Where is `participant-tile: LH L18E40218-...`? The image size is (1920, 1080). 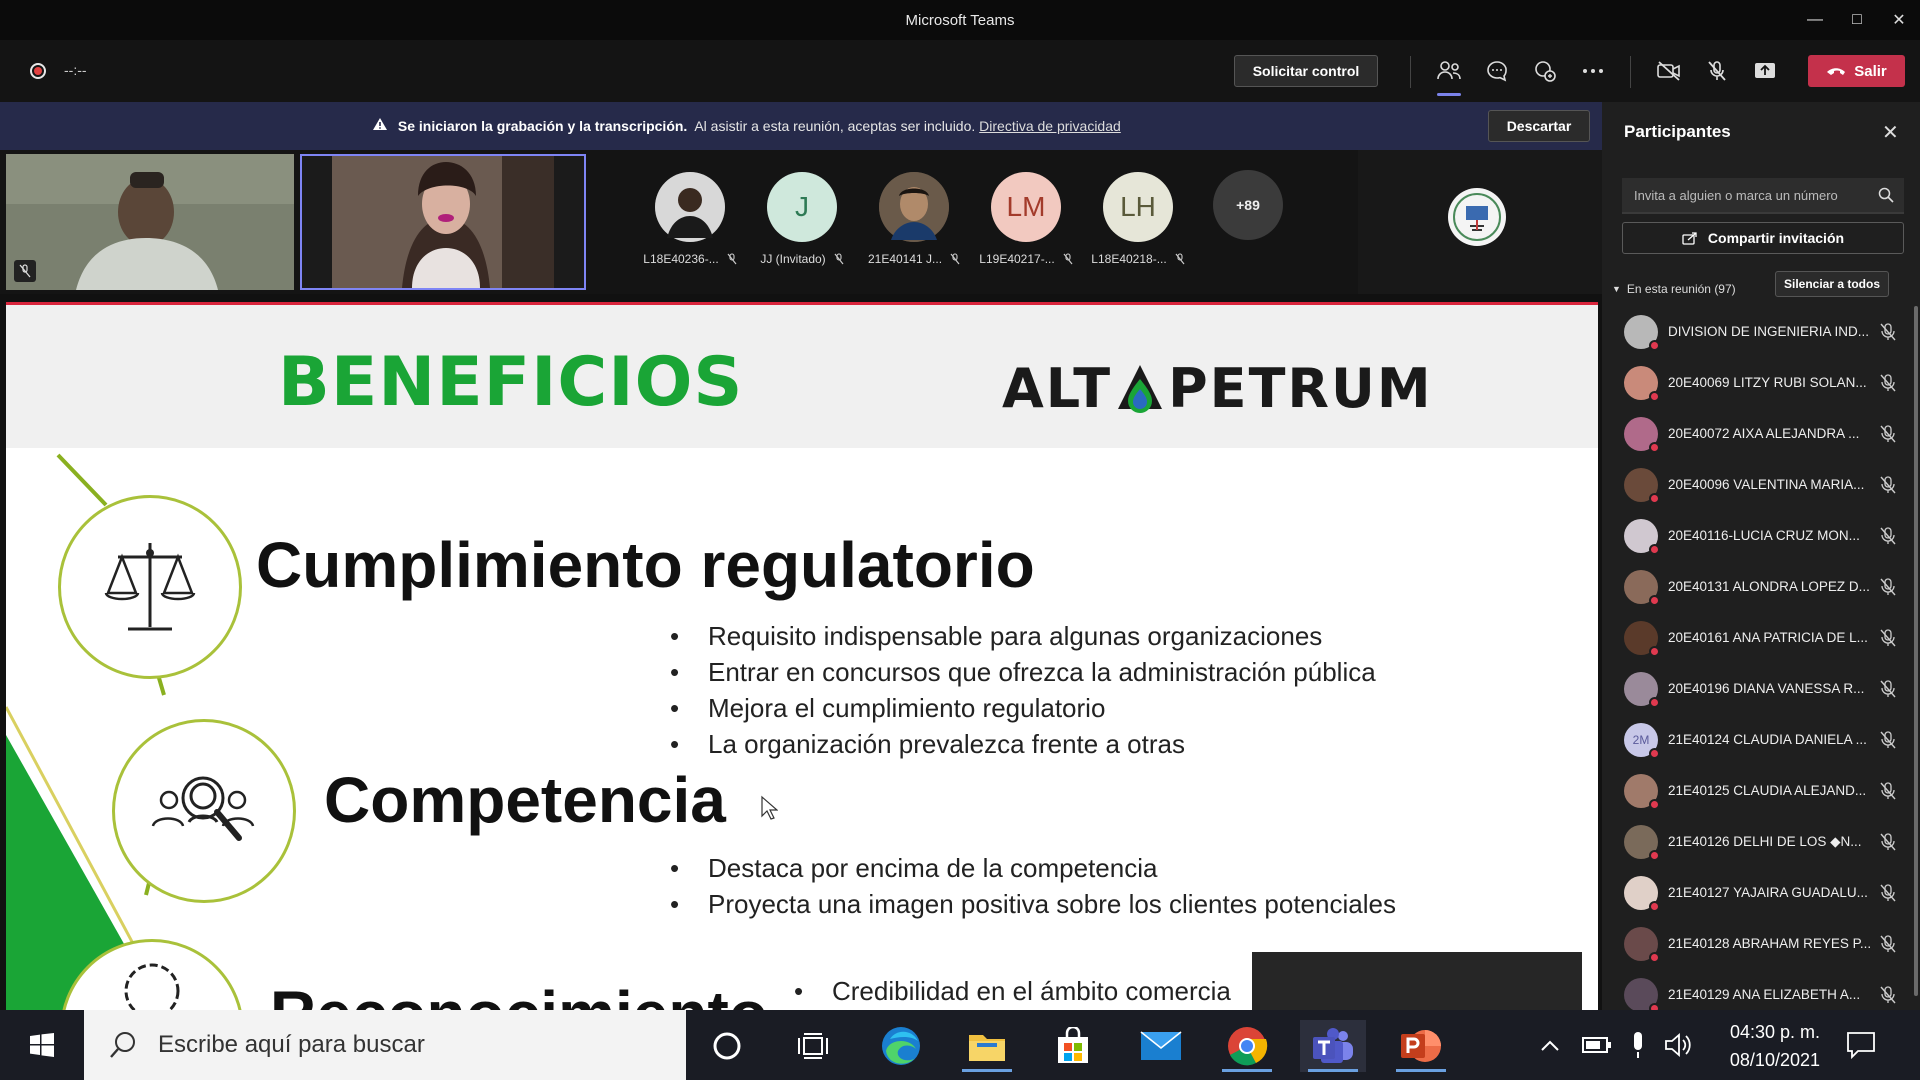
participant-tile: LH L18E40218-... is located at coordinates (1138, 219).